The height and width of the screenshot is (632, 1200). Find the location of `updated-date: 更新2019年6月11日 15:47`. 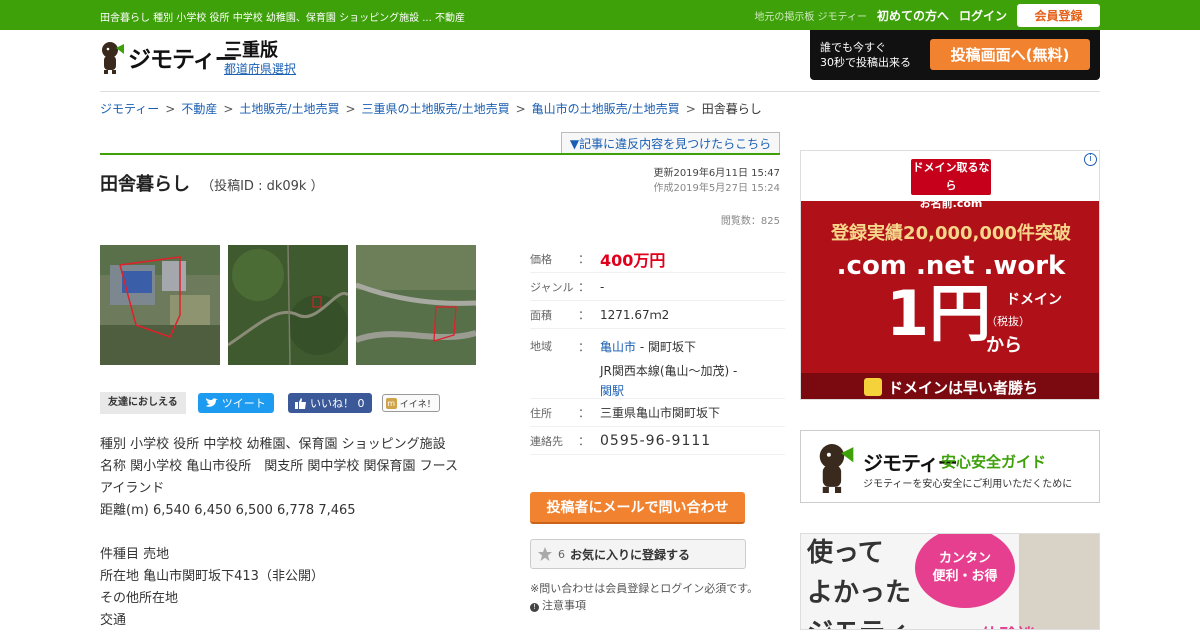

updated-date: 更新2019年6月11日 15:47 is located at coordinates (716, 173).